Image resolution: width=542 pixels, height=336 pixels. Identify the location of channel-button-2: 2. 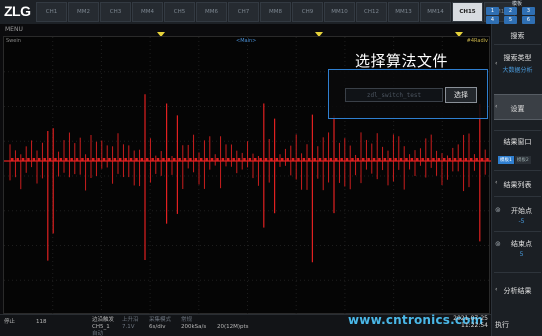
(510, 11).